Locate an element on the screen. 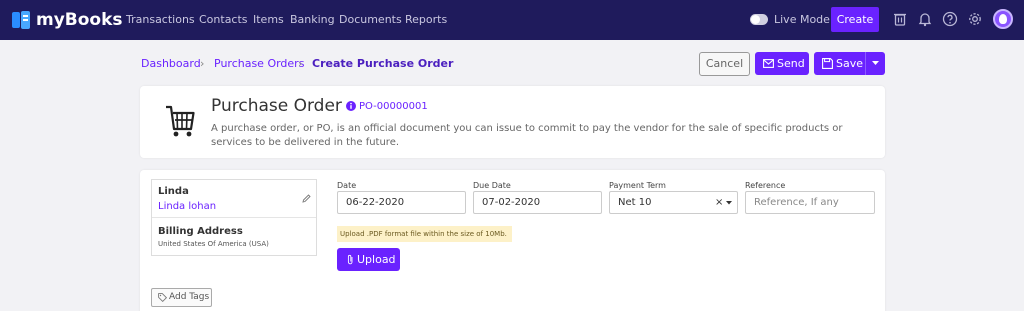 This screenshot has width=1024, height=311. vendor-name: Linda is located at coordinates (173, 191).